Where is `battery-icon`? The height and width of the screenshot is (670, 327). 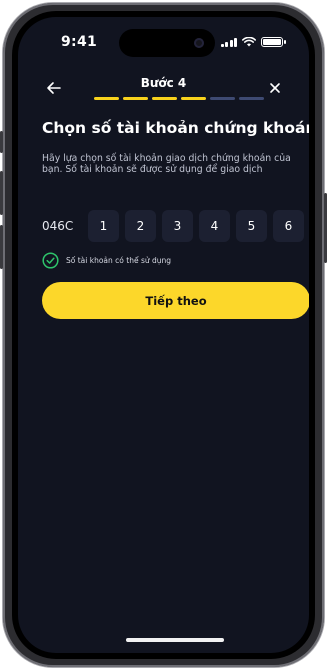
battery-icon is located at coordinates (273, 42).